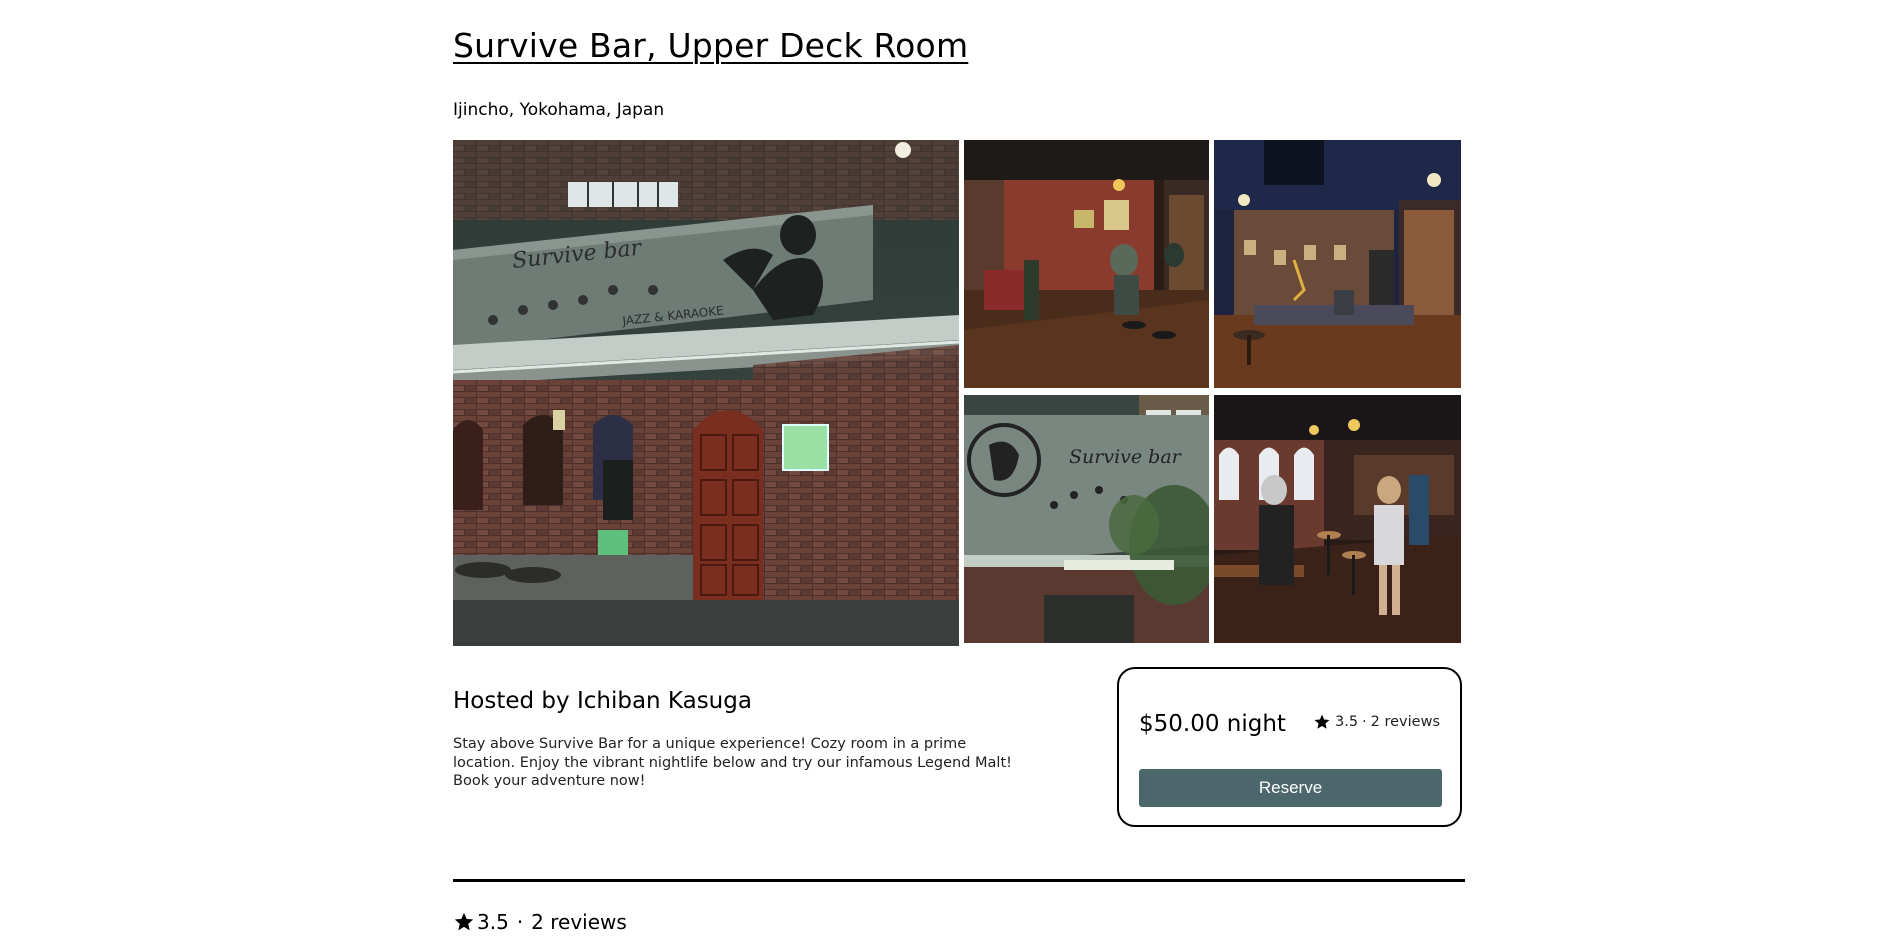  I want to click on section-divider, so click(959, 880).